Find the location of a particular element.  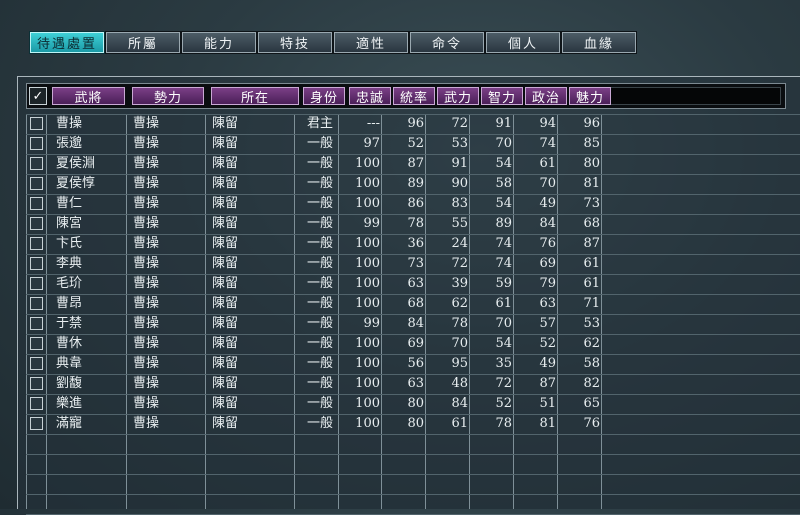

leadership-cell: 52 is located at coordinates (415, 143).